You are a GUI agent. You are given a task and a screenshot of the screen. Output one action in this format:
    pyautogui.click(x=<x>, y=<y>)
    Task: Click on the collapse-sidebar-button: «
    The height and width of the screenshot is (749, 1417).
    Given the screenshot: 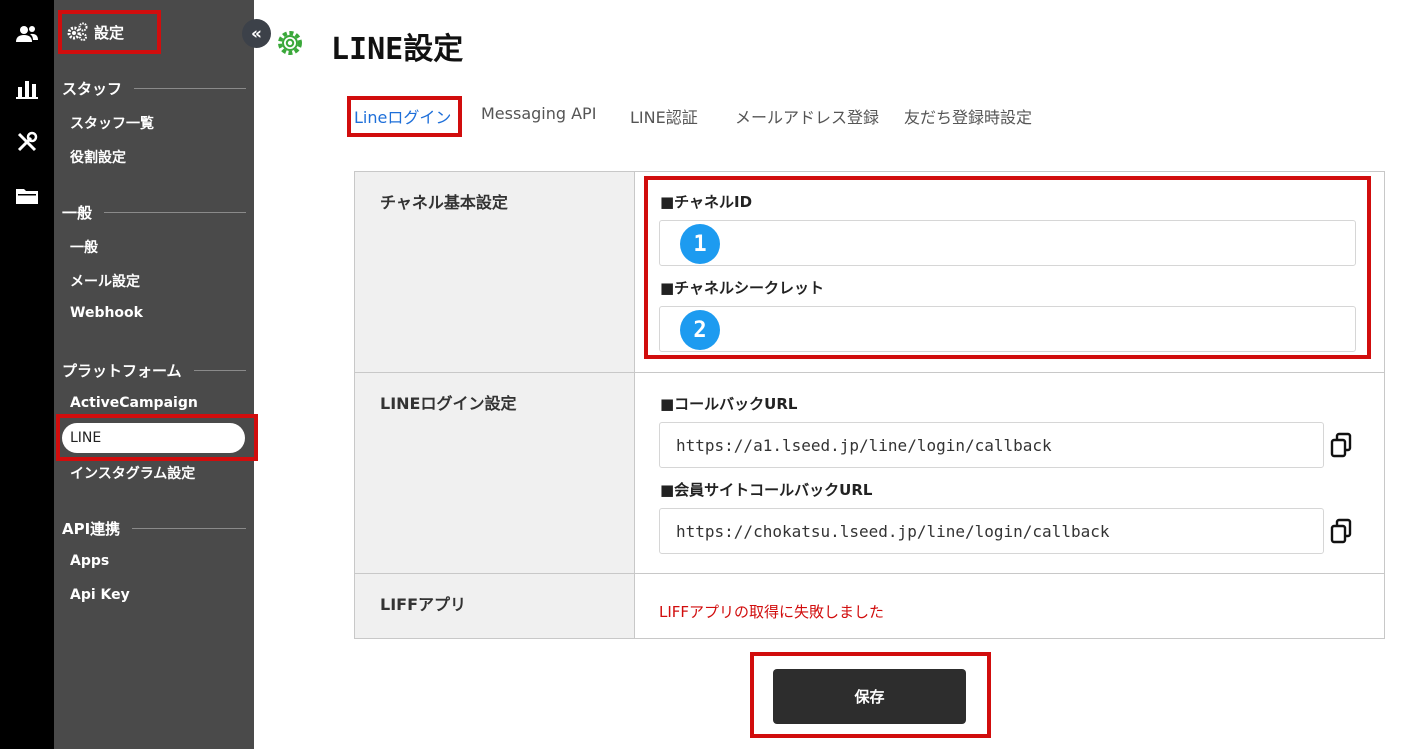 What is the action you would take?
    pyautogui.click(x=256, y=33)
    